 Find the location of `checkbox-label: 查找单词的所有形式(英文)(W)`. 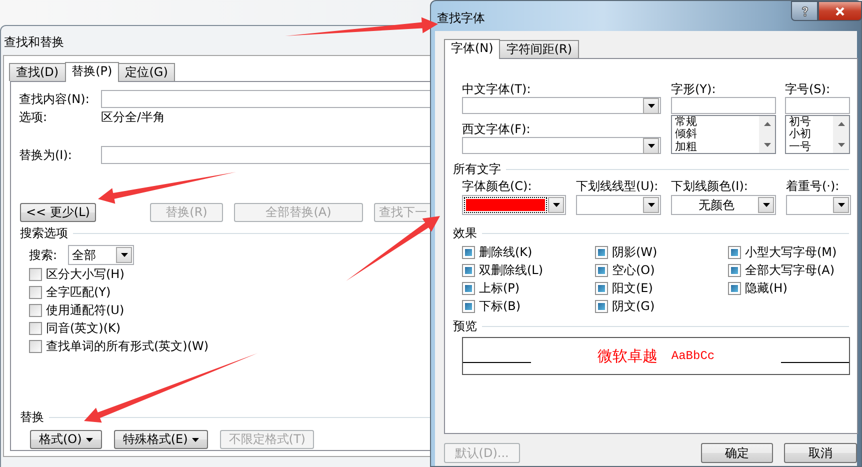

checkbox-label: 查找单词的所有形式(英文)(W) is located at coordinates (127, 346).